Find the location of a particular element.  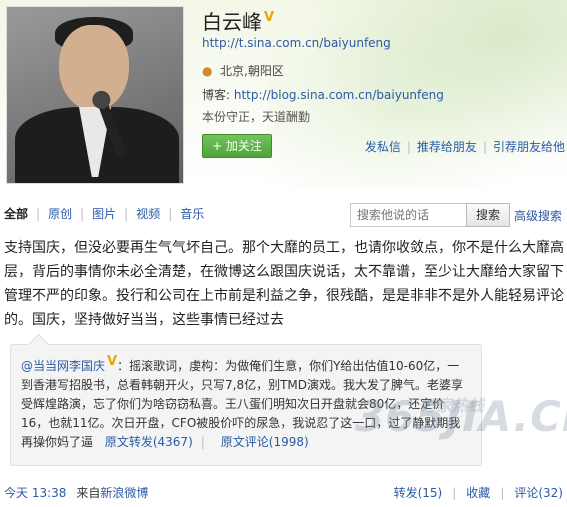

tab-original: 原创 is located at coordinates (60, 214).